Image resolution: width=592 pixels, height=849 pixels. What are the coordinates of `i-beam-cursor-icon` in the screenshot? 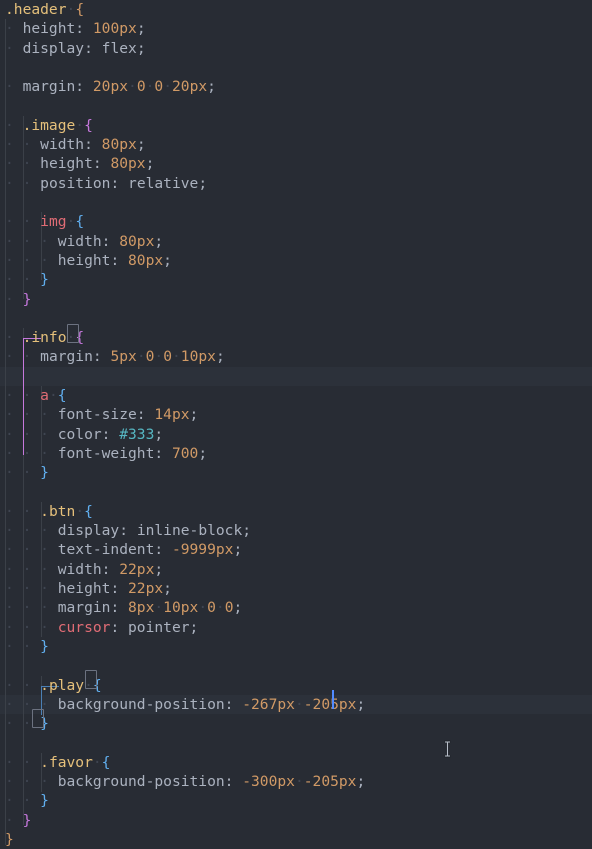 It's located at (447, 749).